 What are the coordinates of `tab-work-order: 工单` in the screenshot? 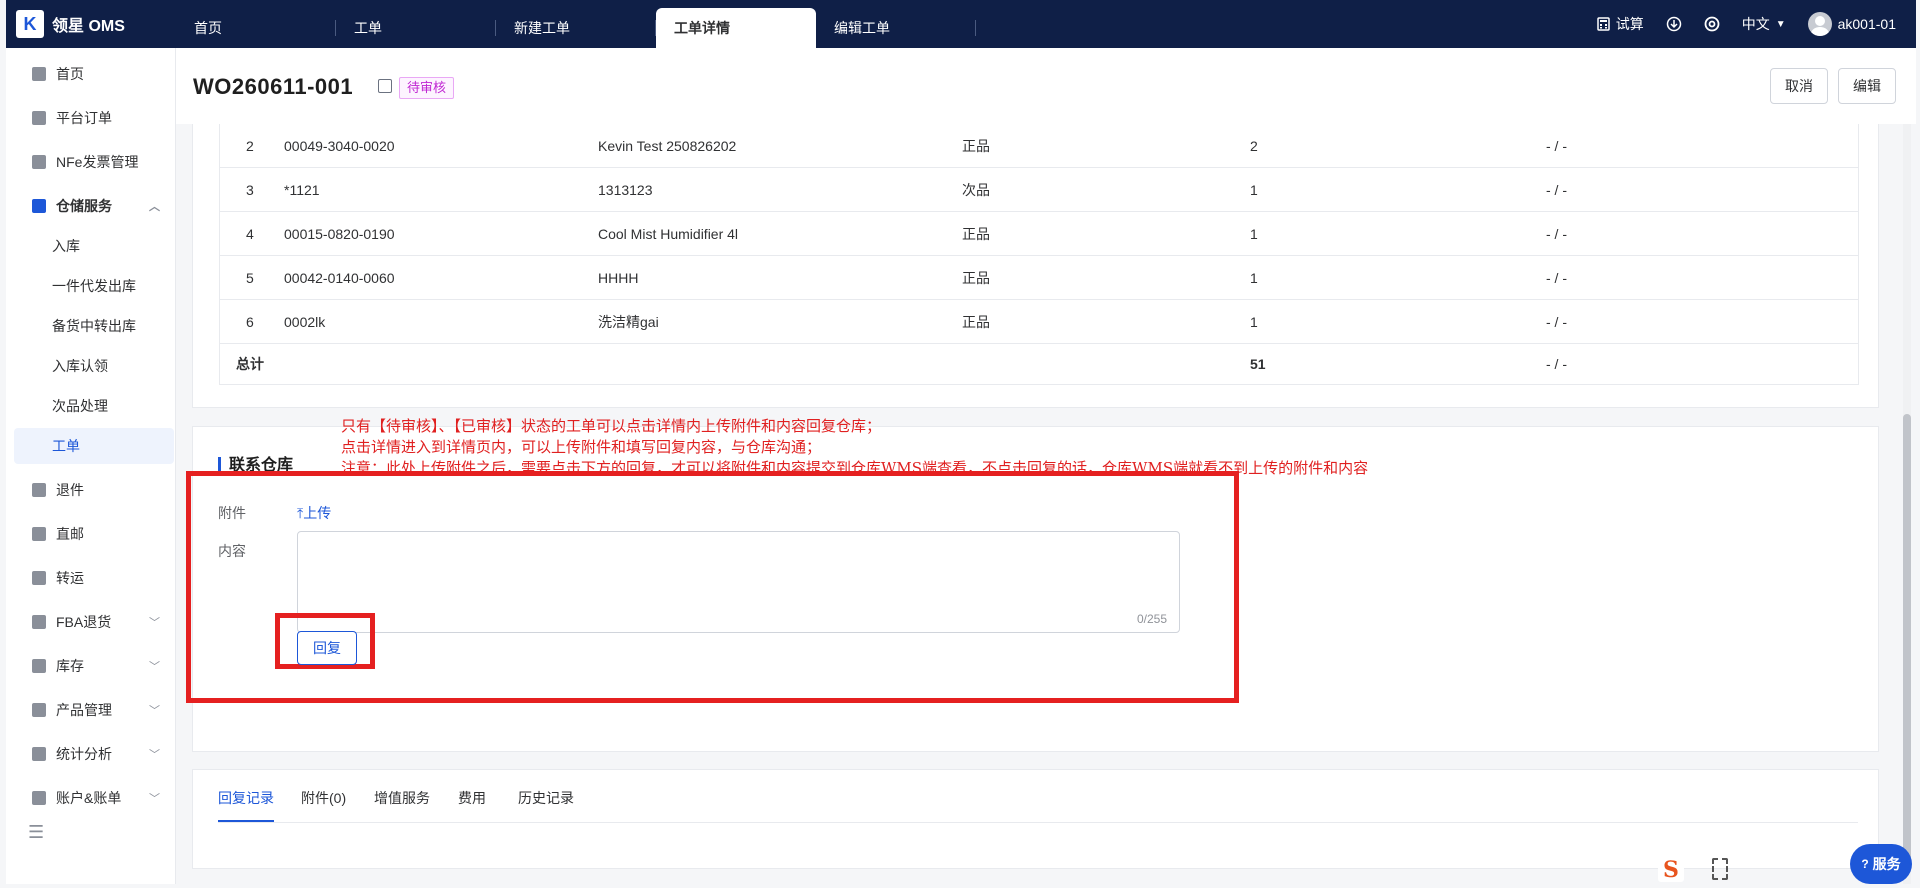 It's located at (416, 28).